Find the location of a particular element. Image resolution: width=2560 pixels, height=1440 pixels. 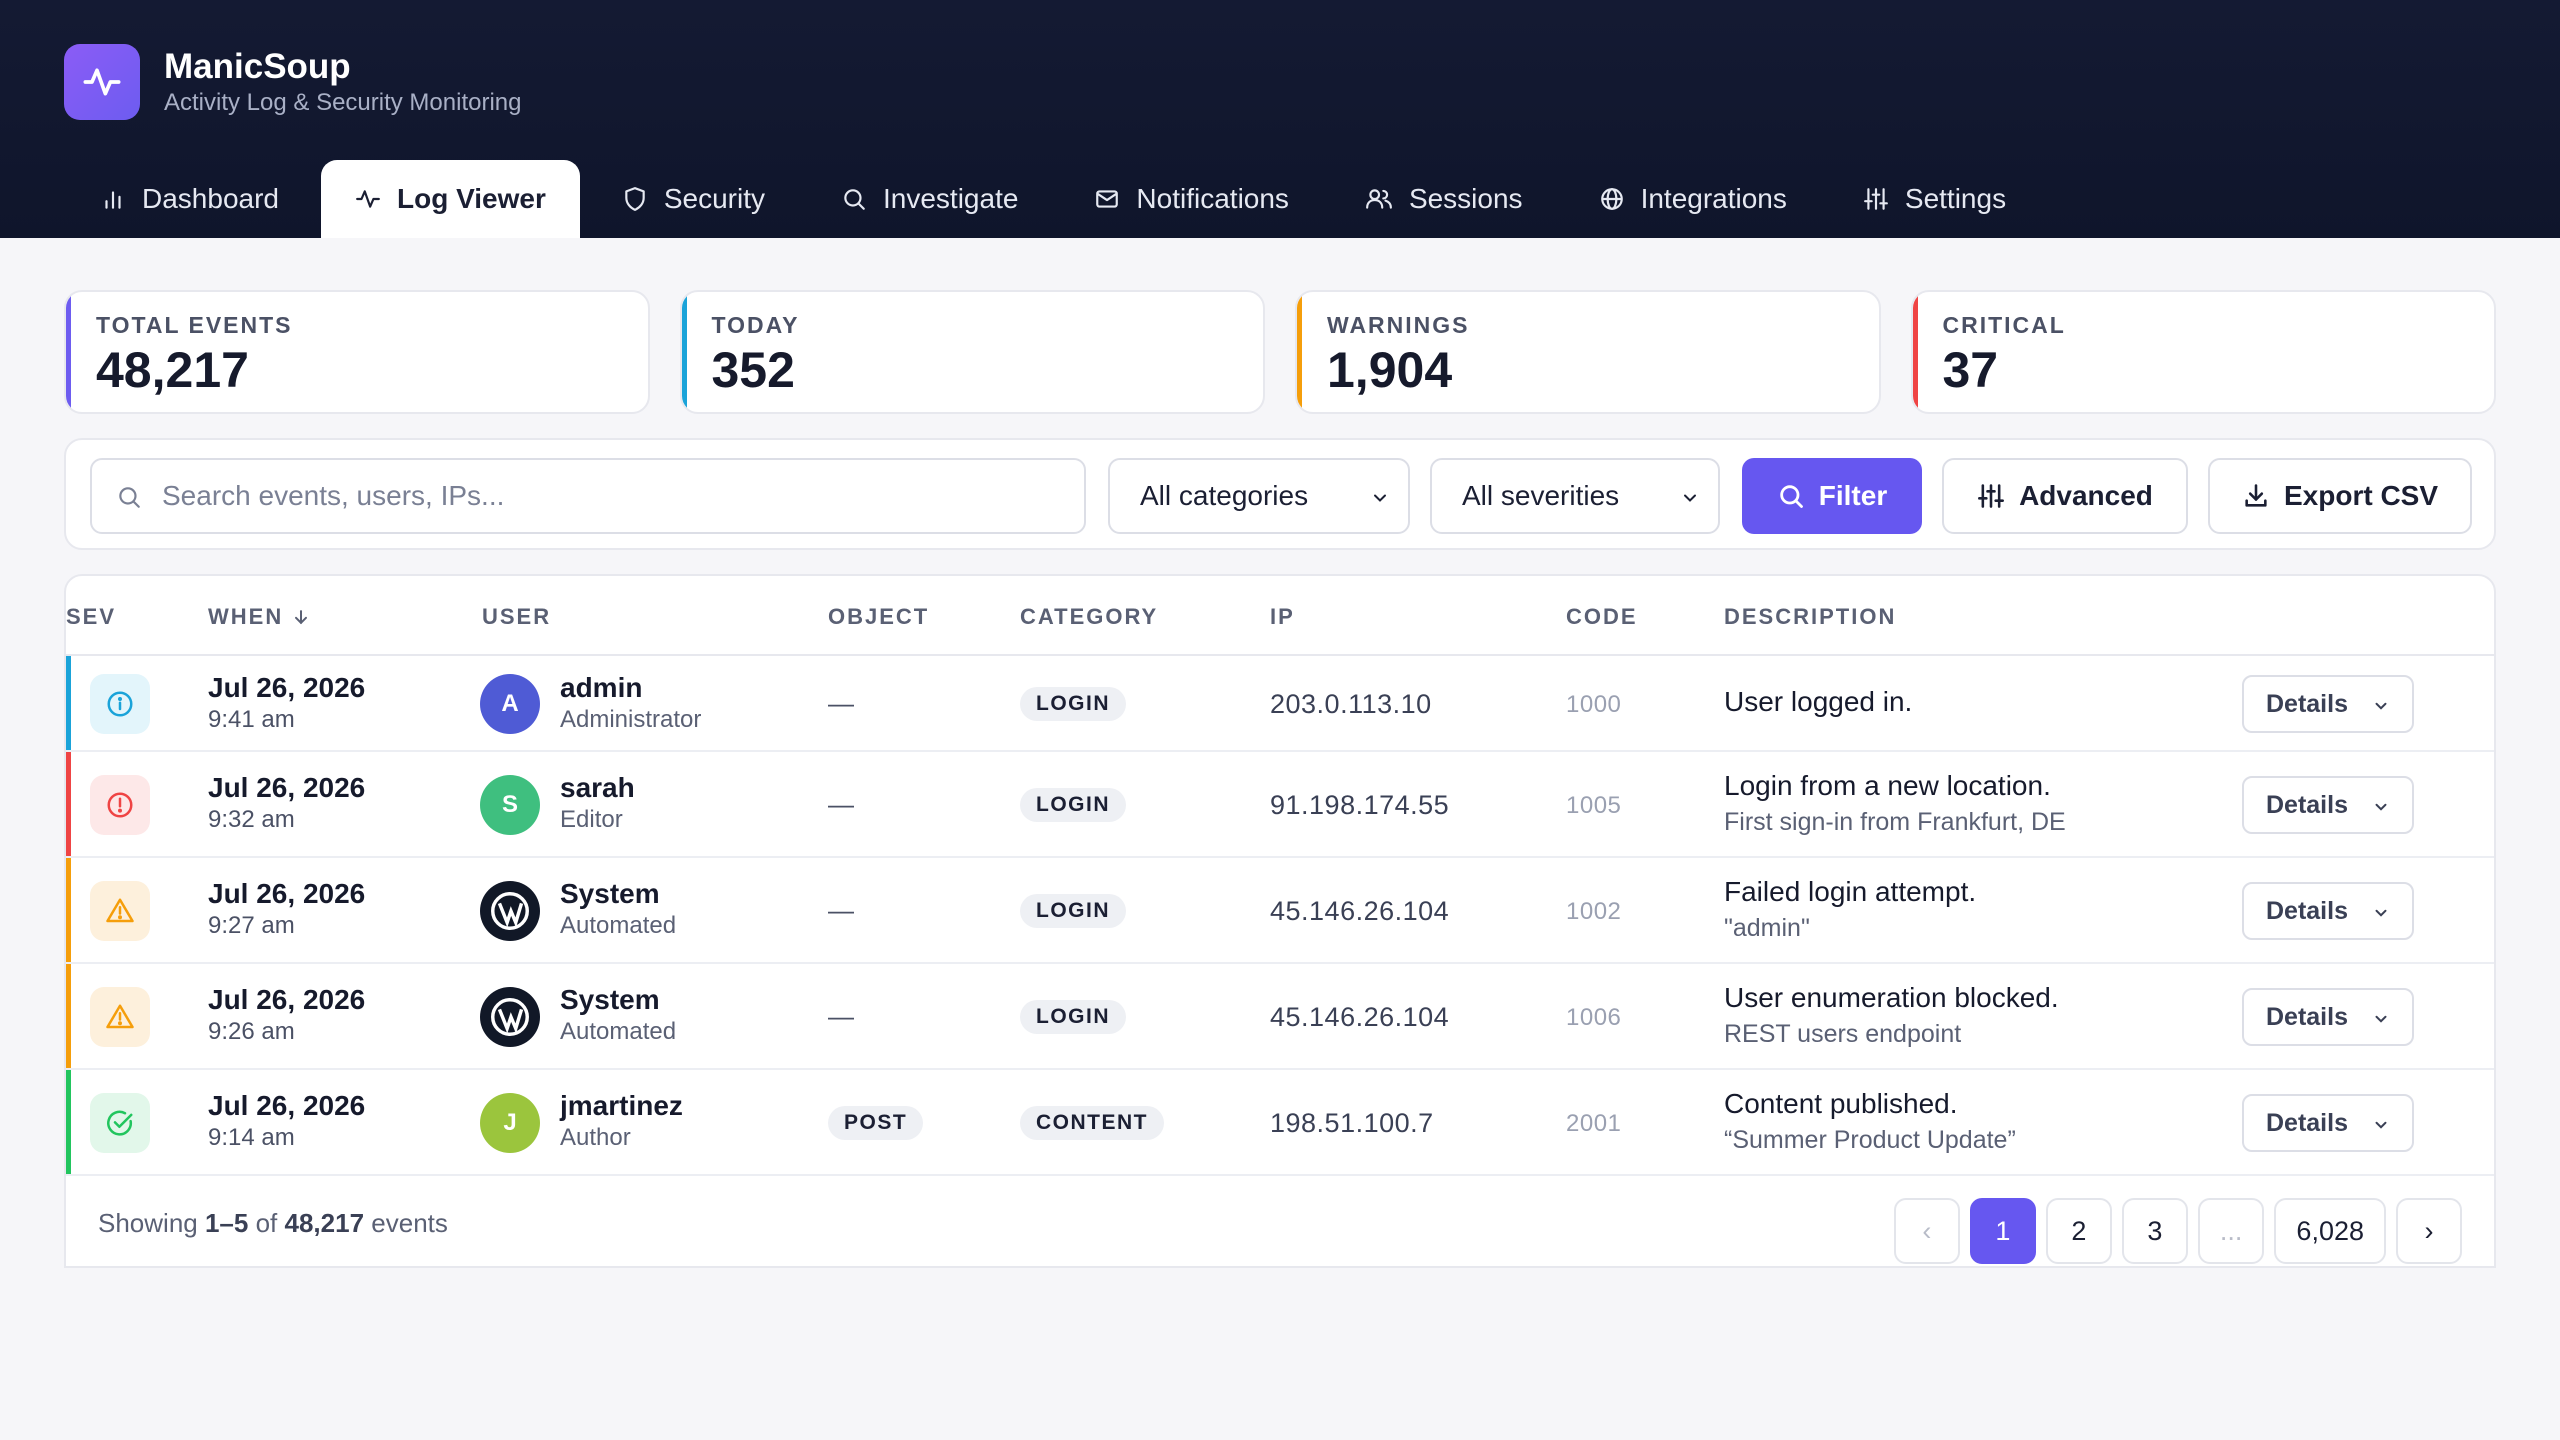

page-button-last: 6,028 is located at coordinates (2330, 1231).